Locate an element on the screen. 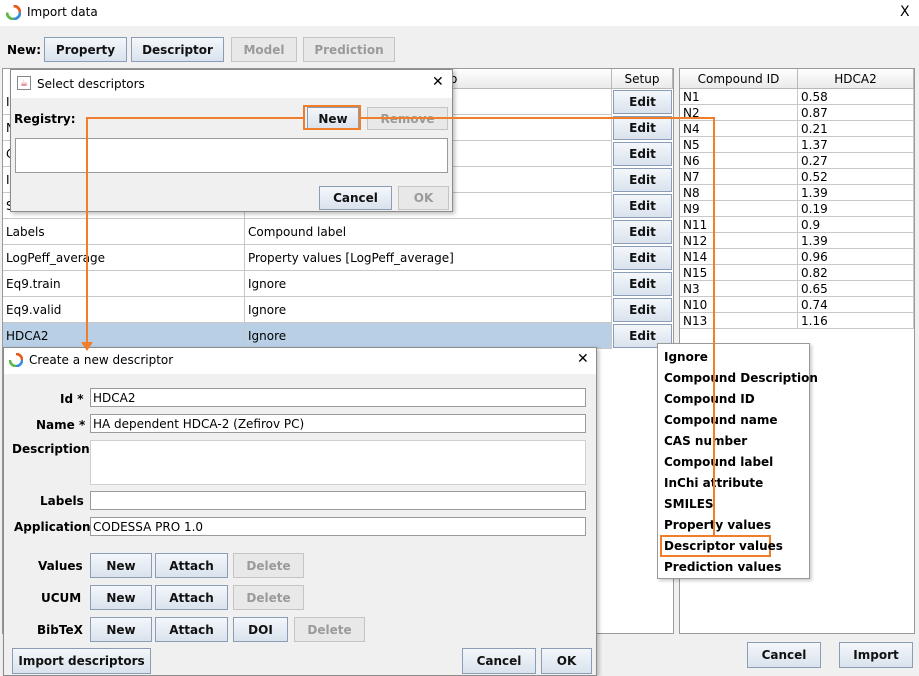 The height and width of the screenshot is (676, 919). bibtex-new-button: New is located at coordinates (121, 629).